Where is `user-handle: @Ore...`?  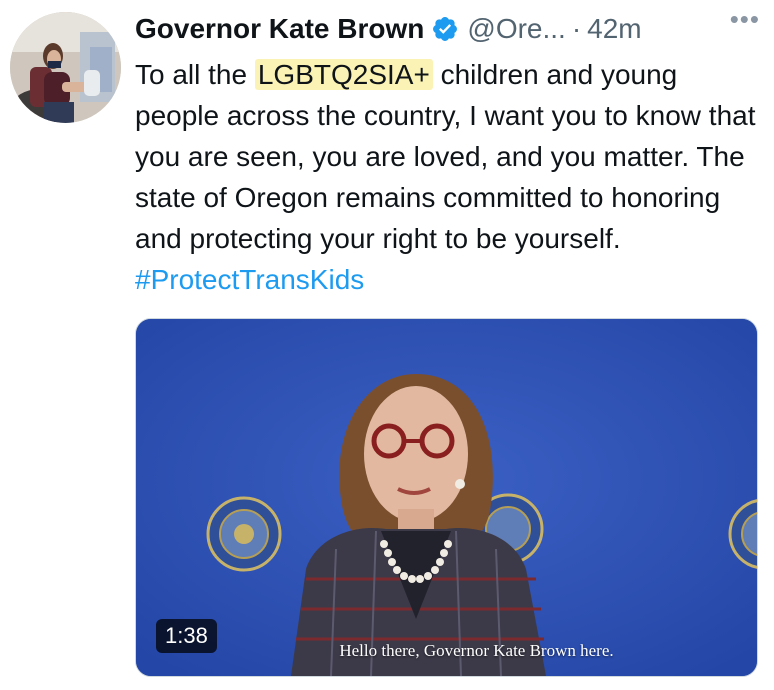
user-handle: @Ore... is located at coordinates (516, 29).